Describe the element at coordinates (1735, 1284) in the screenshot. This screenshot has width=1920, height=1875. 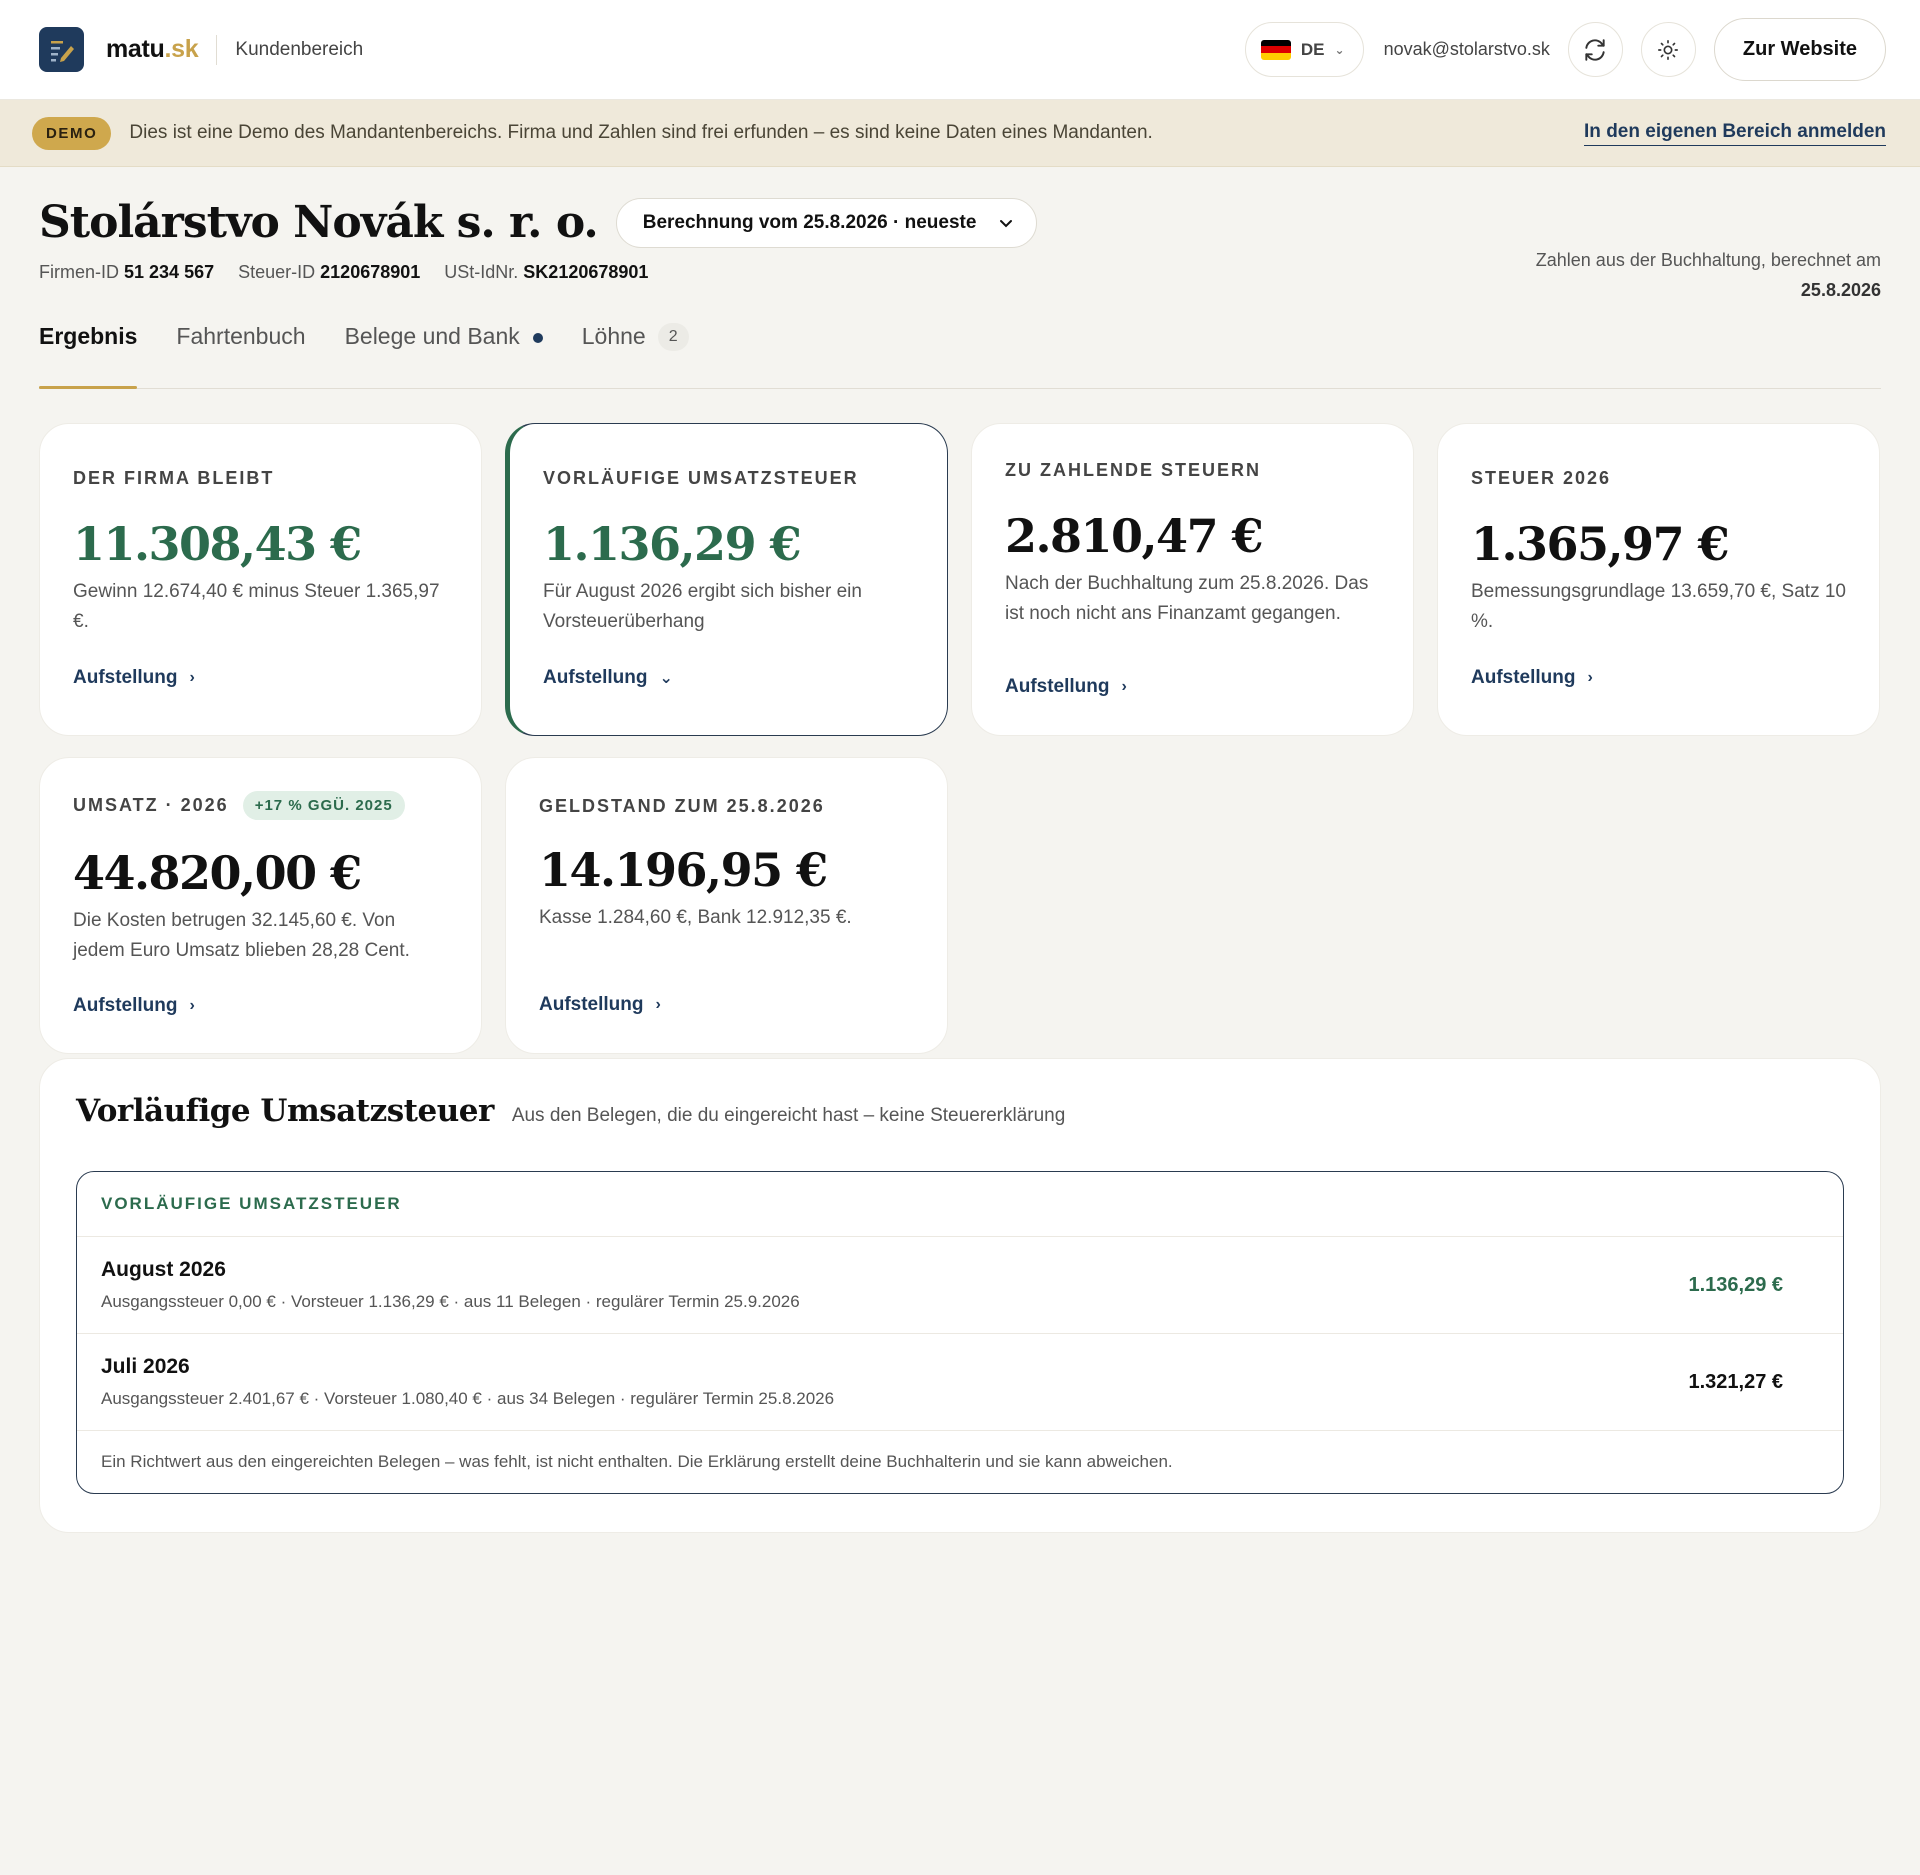
I see `vat-amount: 1.136,29 €` at that location.